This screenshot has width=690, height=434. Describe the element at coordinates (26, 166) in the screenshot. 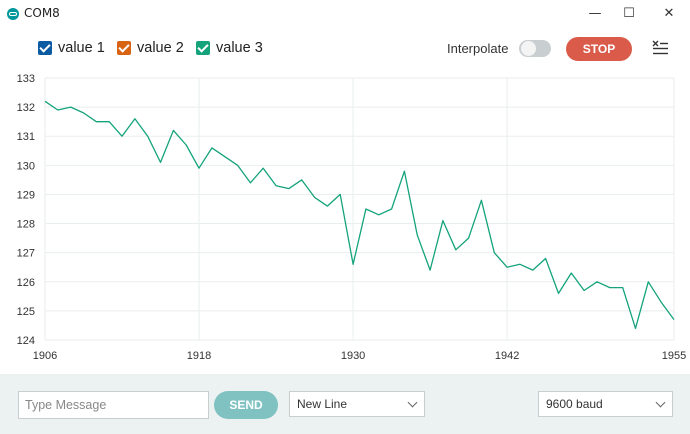

I see `y-tick-label: 130` at that location.